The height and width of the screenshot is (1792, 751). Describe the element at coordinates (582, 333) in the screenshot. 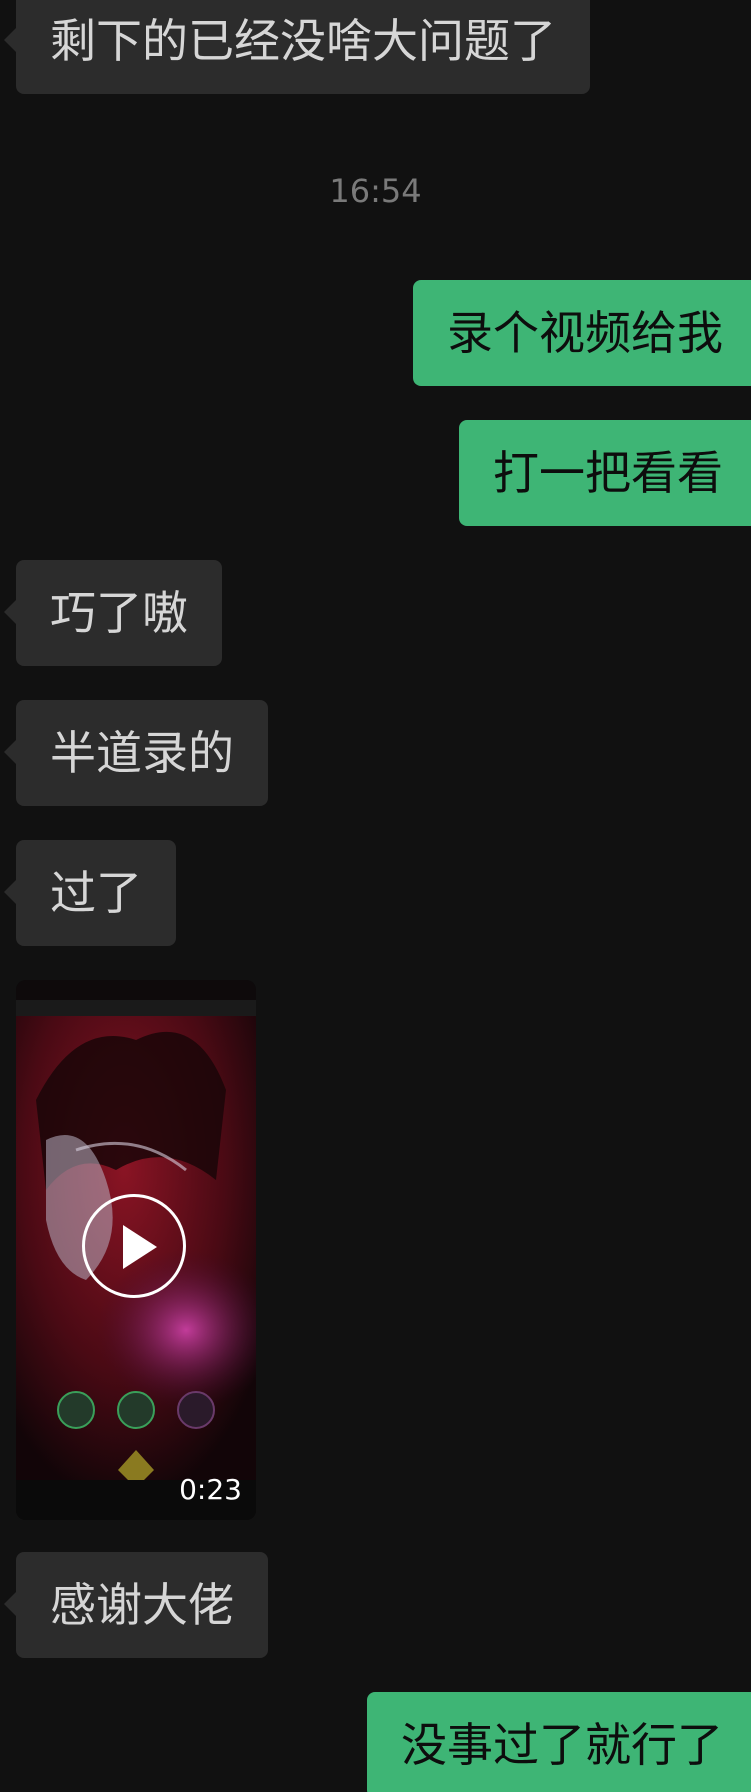

I see `message-bubble-outgoing: 录个视频给我` at that location.